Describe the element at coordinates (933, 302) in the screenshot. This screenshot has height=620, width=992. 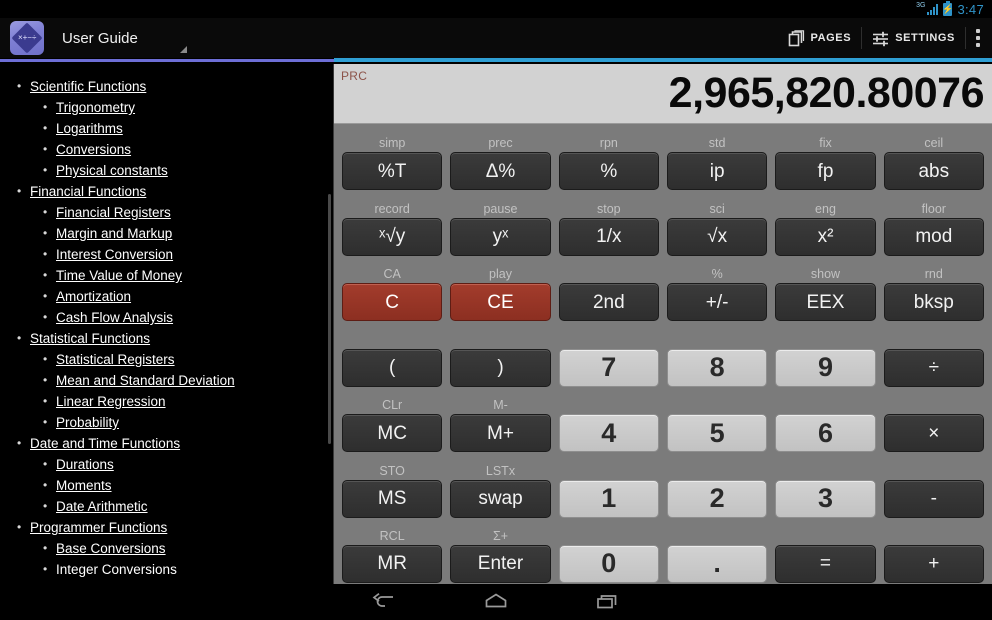
I see `key-bksp: bksp` at that location.